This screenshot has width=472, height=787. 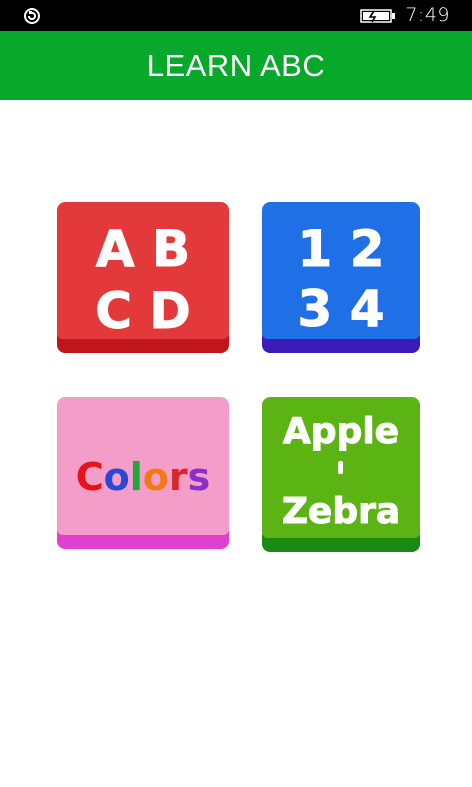 I want to click on colors-letter-5: r, so click(x=178, y=477).